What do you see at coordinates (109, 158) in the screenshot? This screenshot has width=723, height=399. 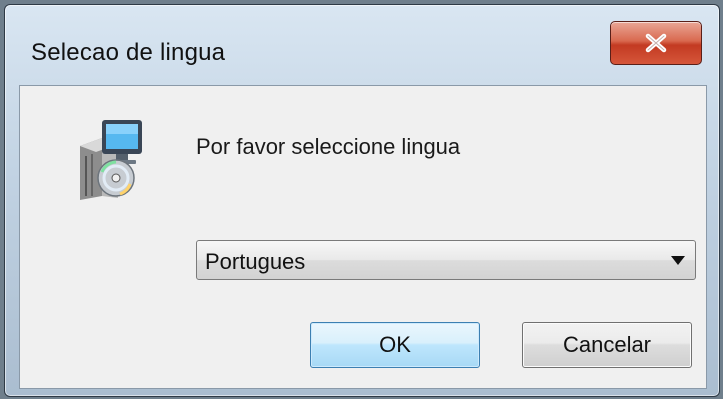 I see `installer-icon` at bounding box center [109, 158].